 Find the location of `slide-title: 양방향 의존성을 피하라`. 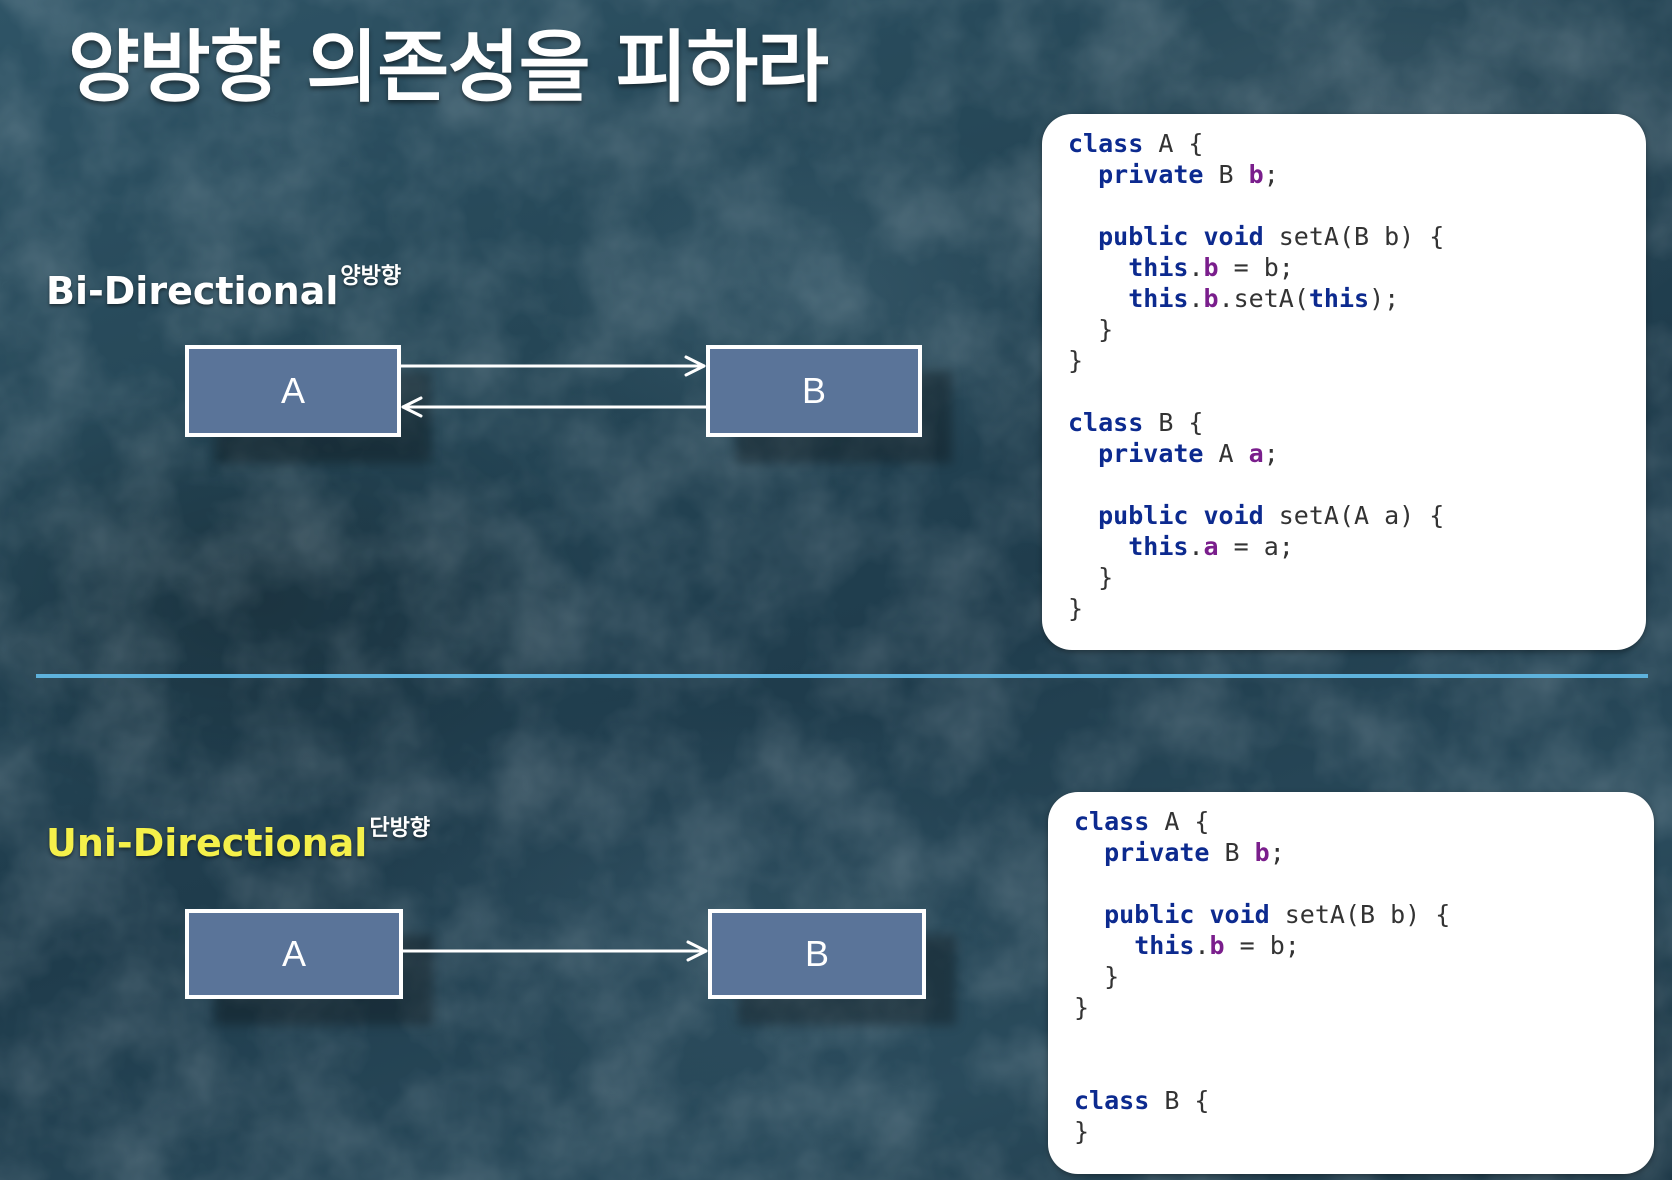

slide-title: 양방향 의존성을 피하라 is located at coordinates (448, 68).